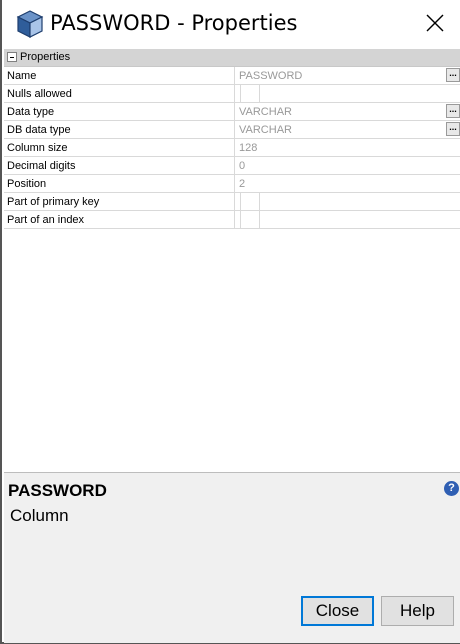 The height and width of the screenshot is (644, 460). I want to click on title-bar: PASSWORD - Properties, so click(231, 24).